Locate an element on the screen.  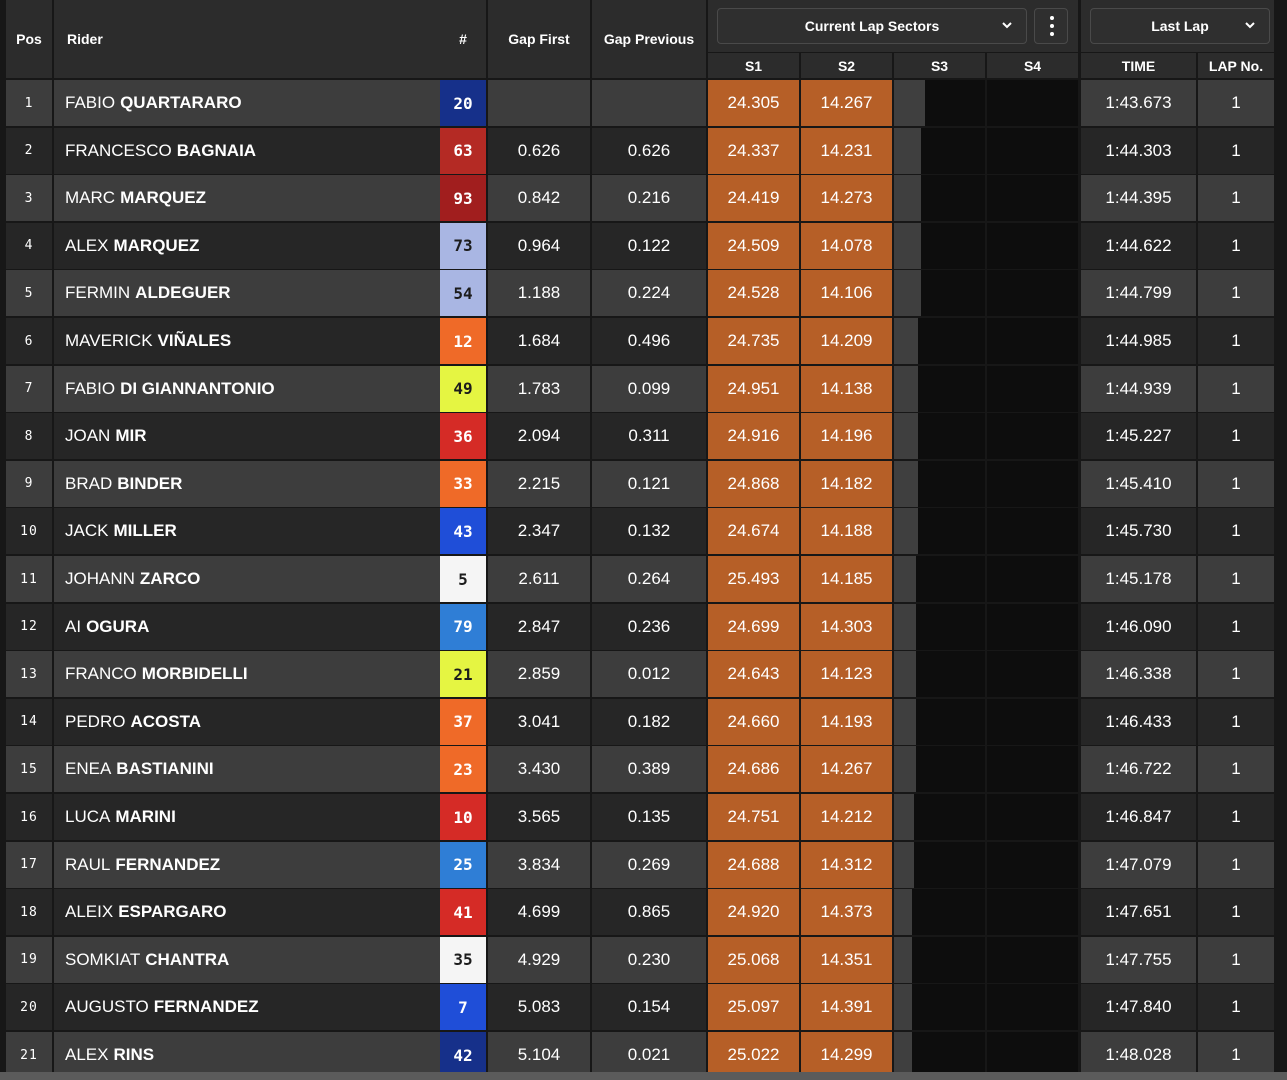
last-lap-time-cell: 1:45.730 is located at coordinates (1138, 531).